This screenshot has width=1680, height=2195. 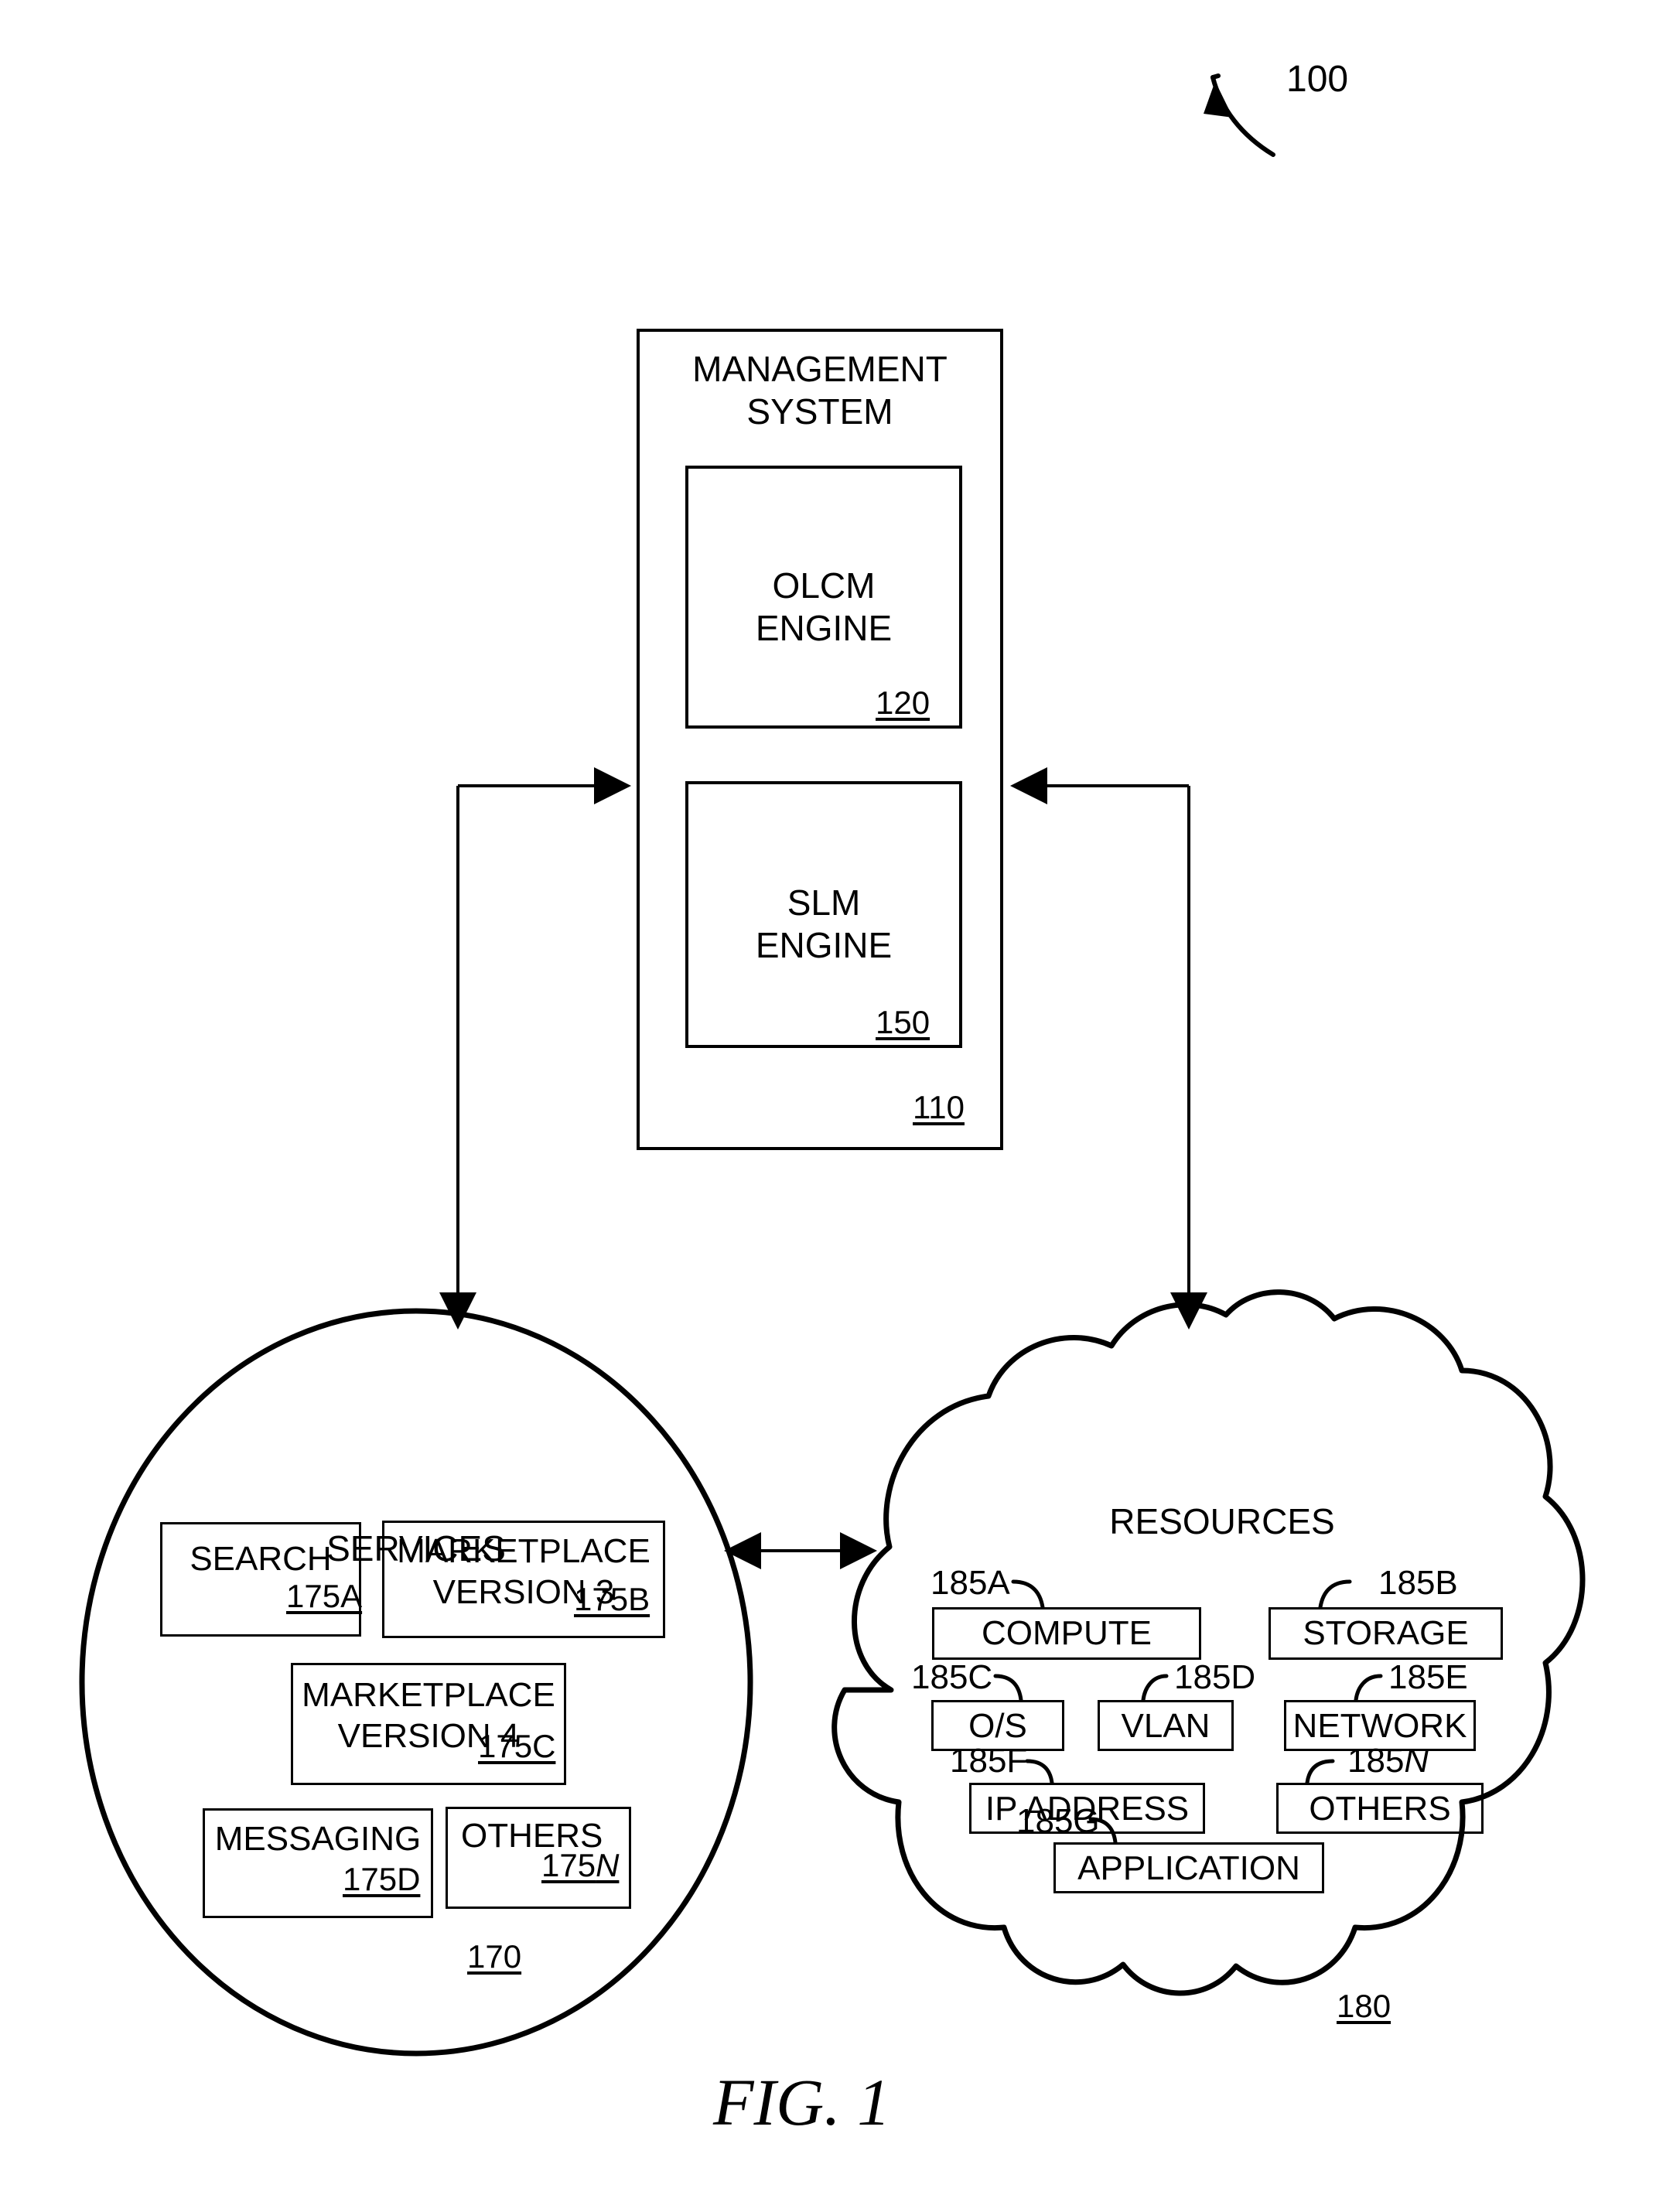 I want to click on resources-ref: 180, so click(x=1364, y=2006).